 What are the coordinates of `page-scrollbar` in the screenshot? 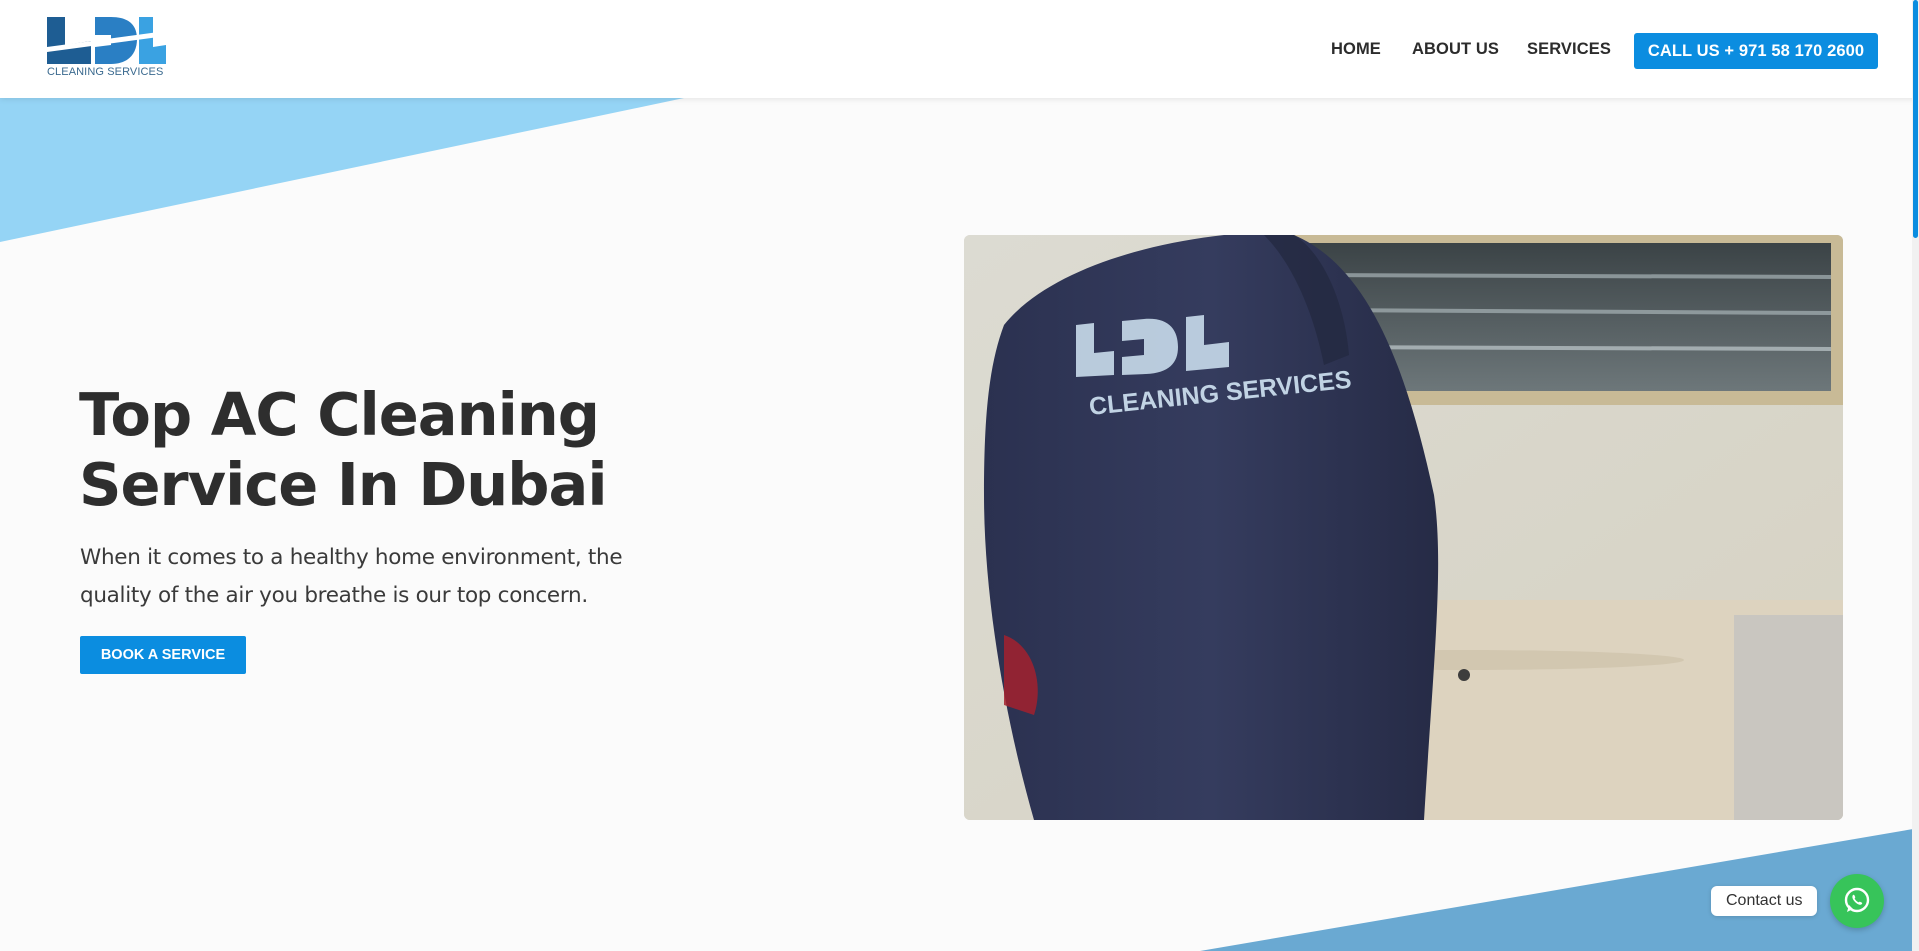 It's located at (1915, 475).